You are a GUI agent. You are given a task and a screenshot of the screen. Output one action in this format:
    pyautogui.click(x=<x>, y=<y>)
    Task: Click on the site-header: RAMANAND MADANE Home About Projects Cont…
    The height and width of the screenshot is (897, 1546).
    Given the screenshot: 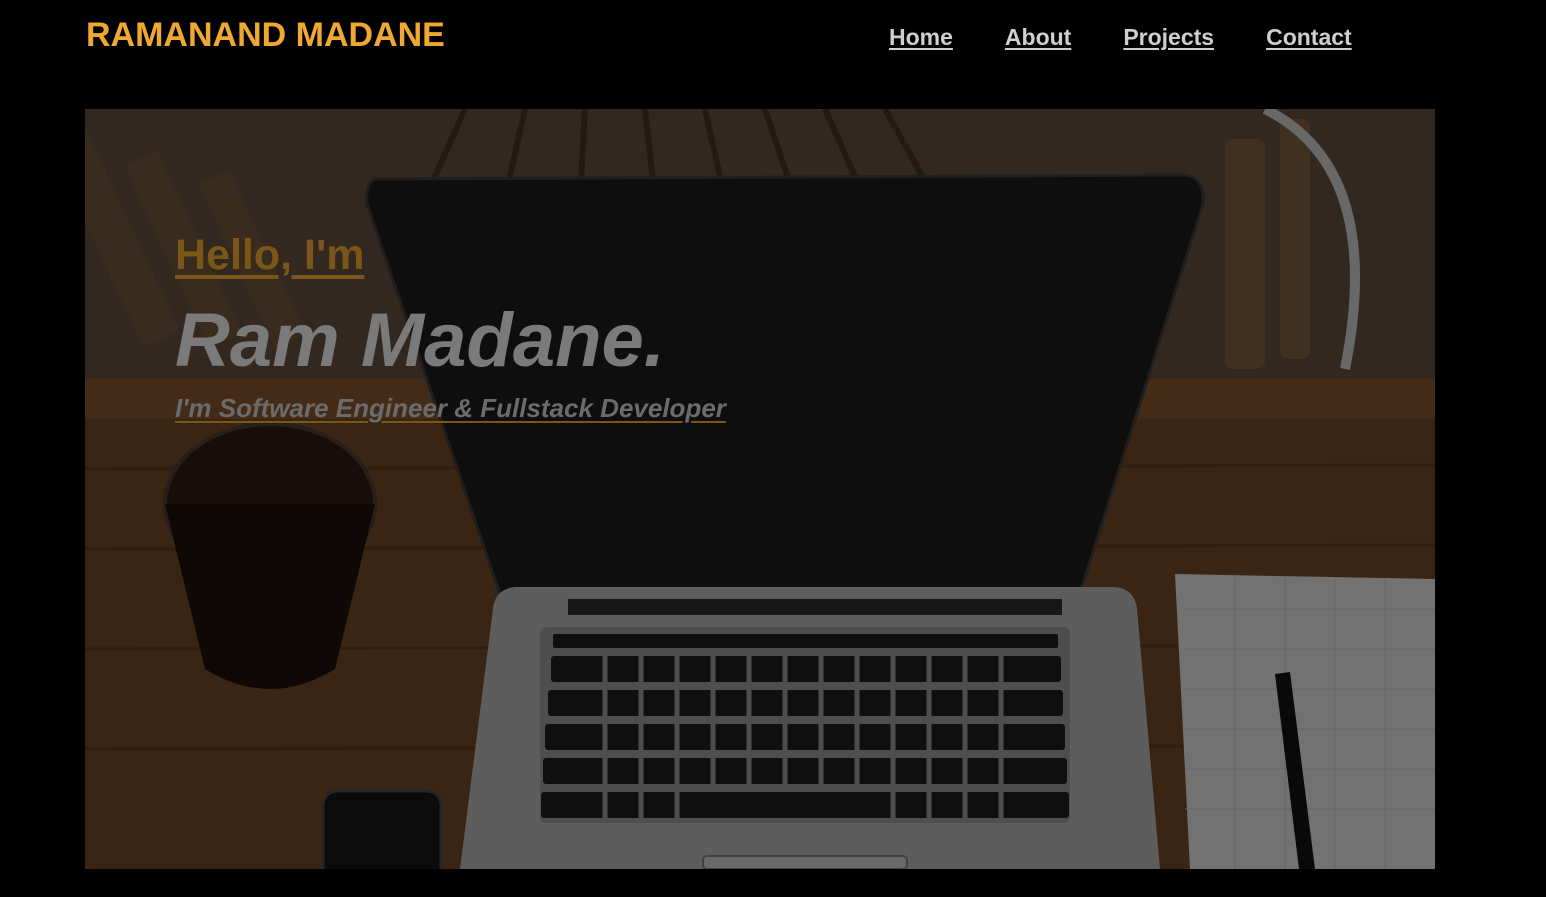 What is the action you would take?
    pyautogui.click(x=773, y=40)
    